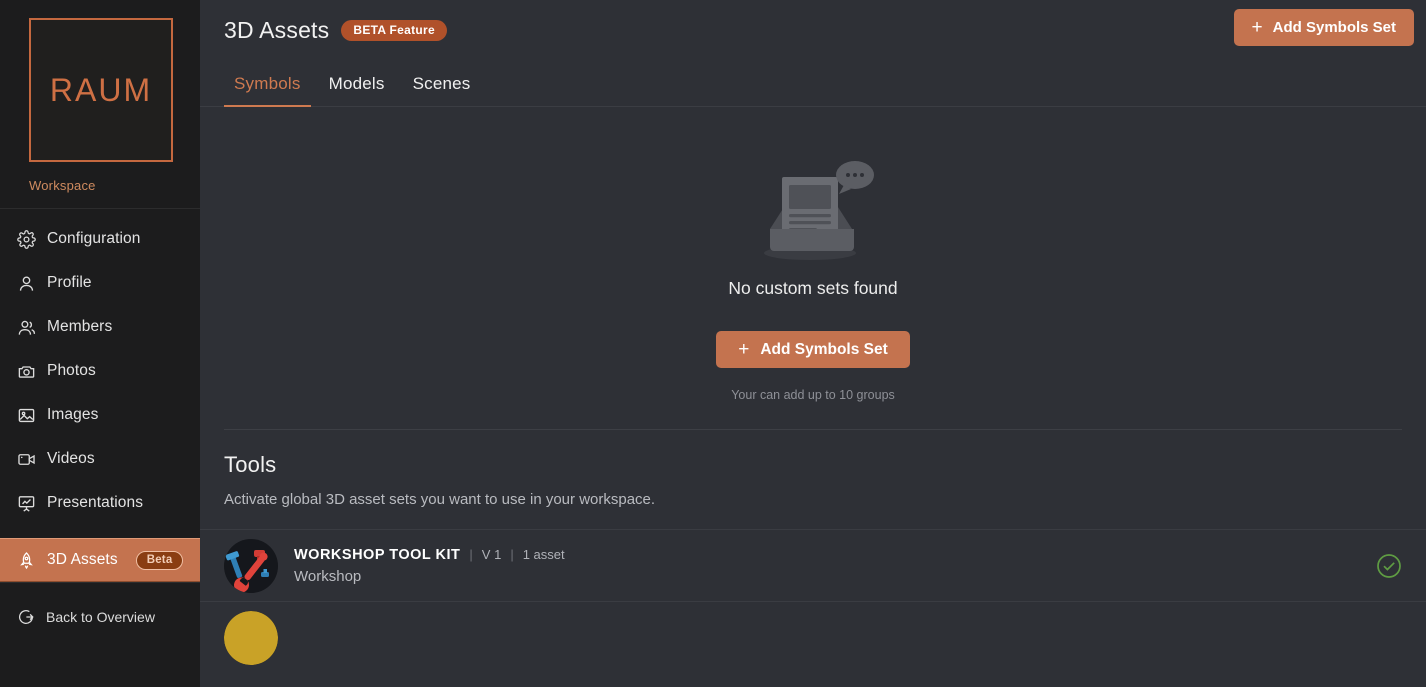  Describe the element at coordinates (394, 30) in the screenshot. I see `beta-feature-badge: BETA Feature` at that location.